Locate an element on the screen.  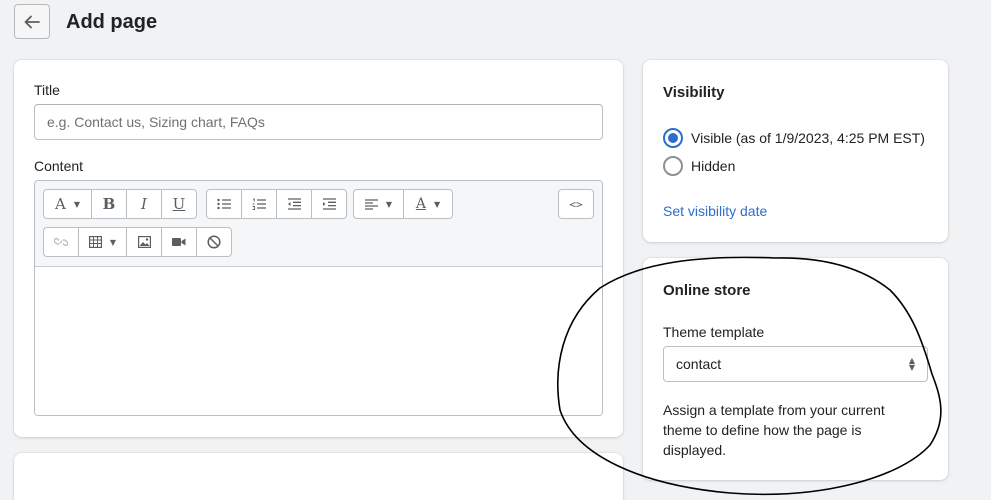
visibility-title: Visibility is located at coordinates (694, 92).